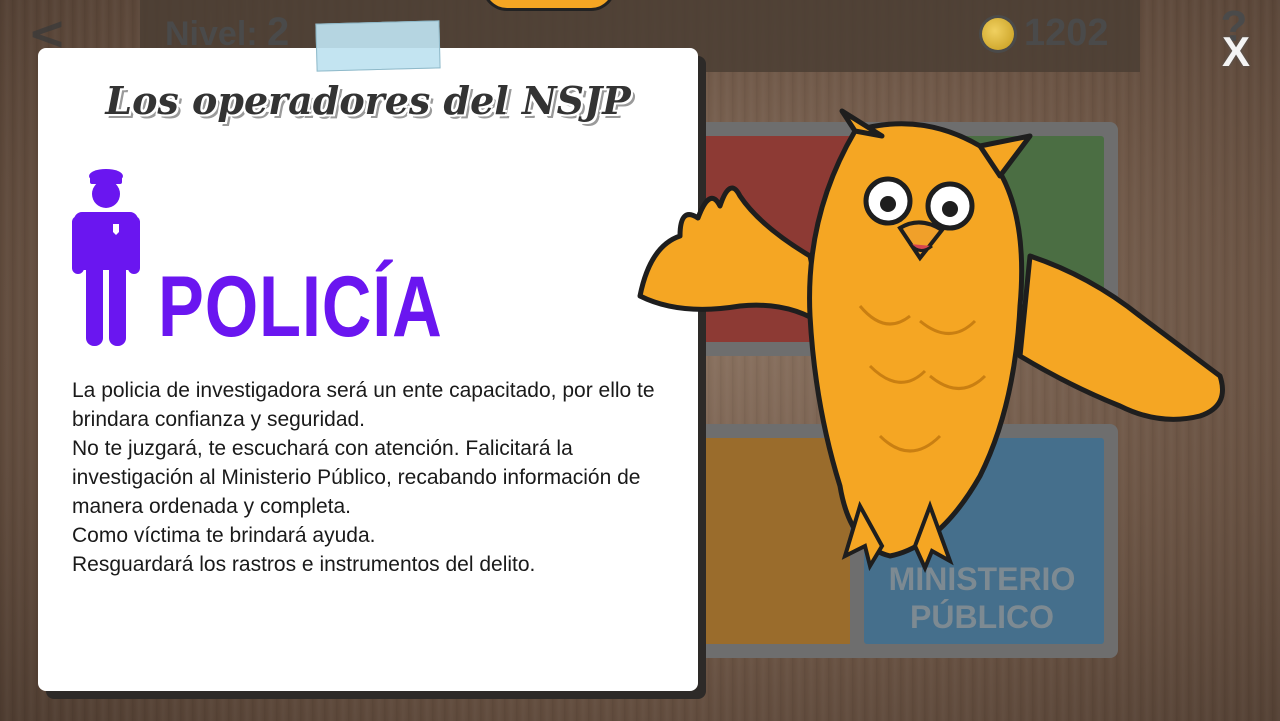 The image size is (1280, 721). What do you see at coordinates (224, 535) in the screenshot?
I see `description-line: Como víctima te brindará ayuda.` at bounding box center [224, 535].